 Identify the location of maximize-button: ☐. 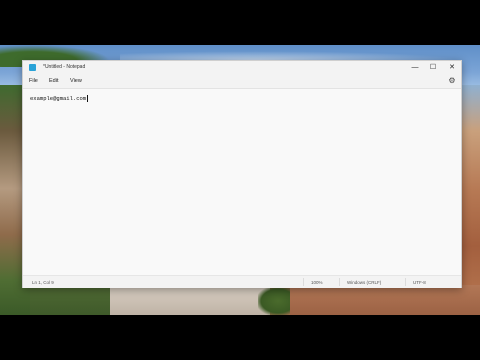
(433, 67).